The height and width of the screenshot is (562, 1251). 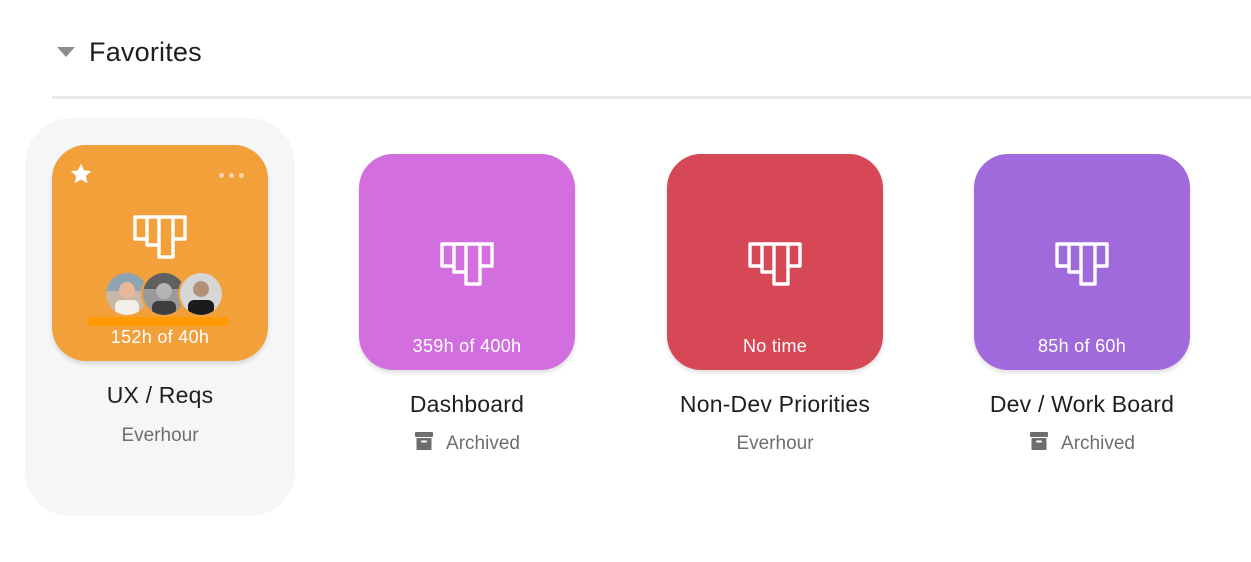 What do you see at coordinates (160, 337) in the screenshot?
I see `hours-label: 152h of 40h` at bounding box center [160, 337].